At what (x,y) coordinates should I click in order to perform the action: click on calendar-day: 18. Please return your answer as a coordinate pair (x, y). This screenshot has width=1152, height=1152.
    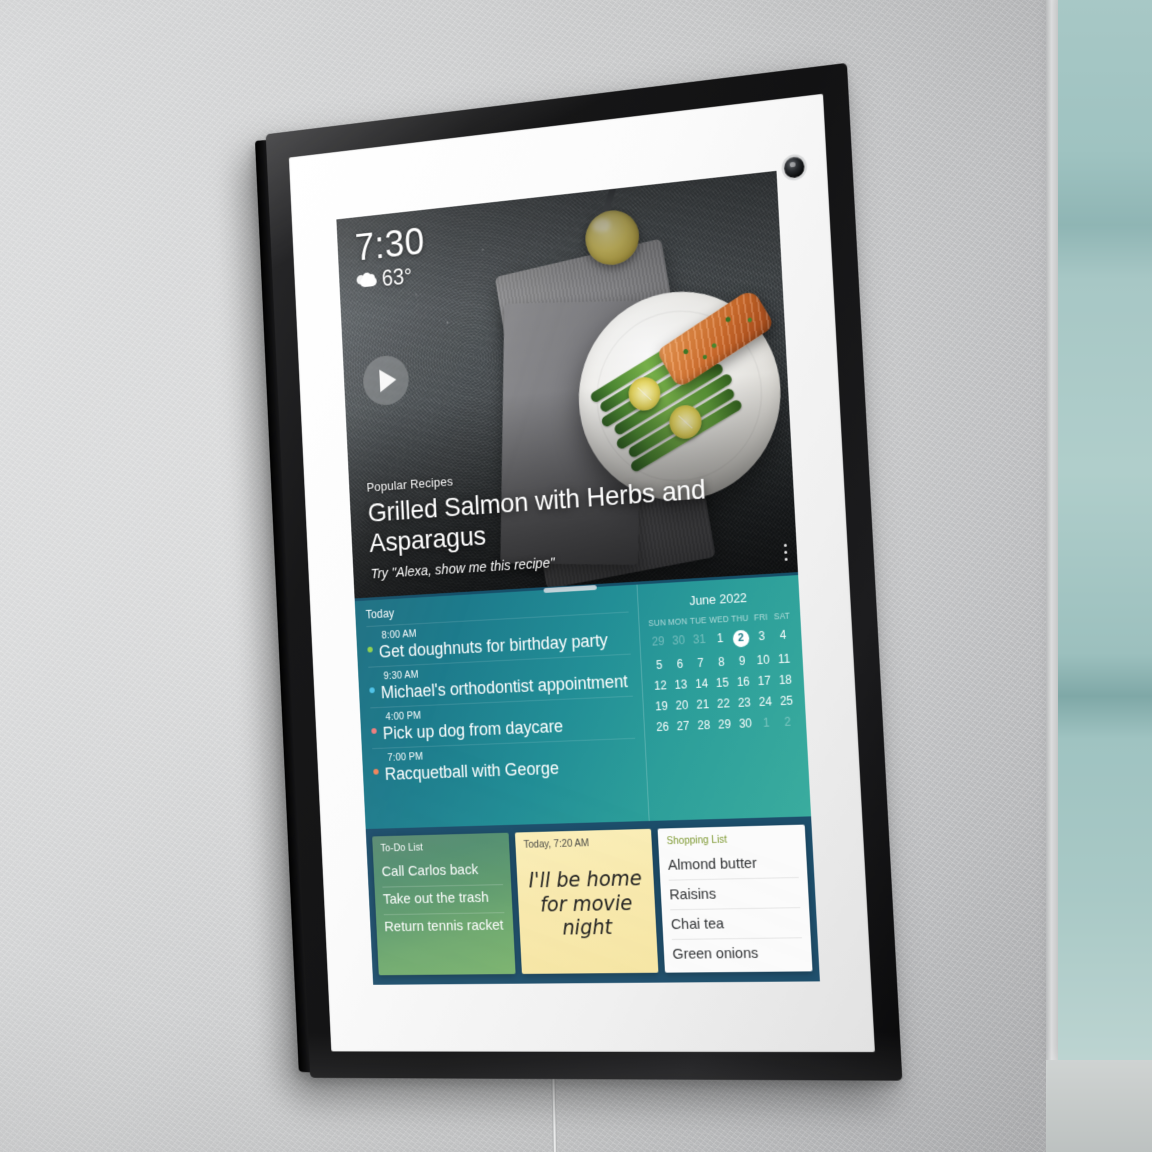
    Looking at the image, I should click on (785, 679).